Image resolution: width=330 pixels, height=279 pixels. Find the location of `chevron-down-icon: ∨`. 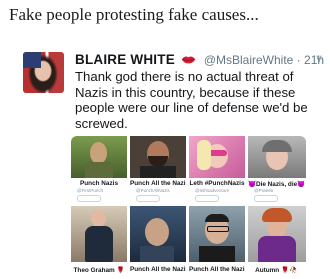

chevron-down-icon: ∨ is located at coordinates (319, 58).